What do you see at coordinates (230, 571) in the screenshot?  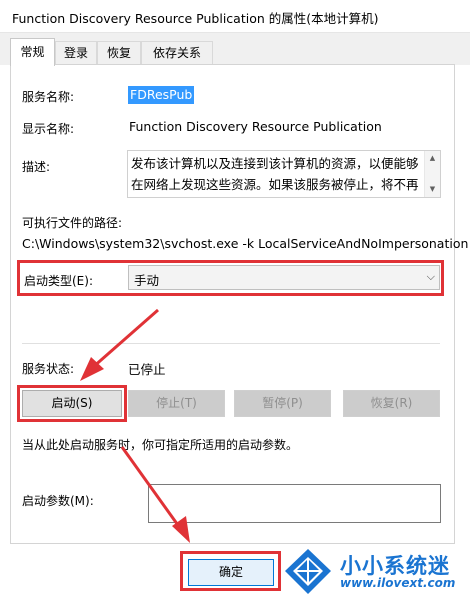 I see `ok-button-highlight` at bounding box center [230, 571].